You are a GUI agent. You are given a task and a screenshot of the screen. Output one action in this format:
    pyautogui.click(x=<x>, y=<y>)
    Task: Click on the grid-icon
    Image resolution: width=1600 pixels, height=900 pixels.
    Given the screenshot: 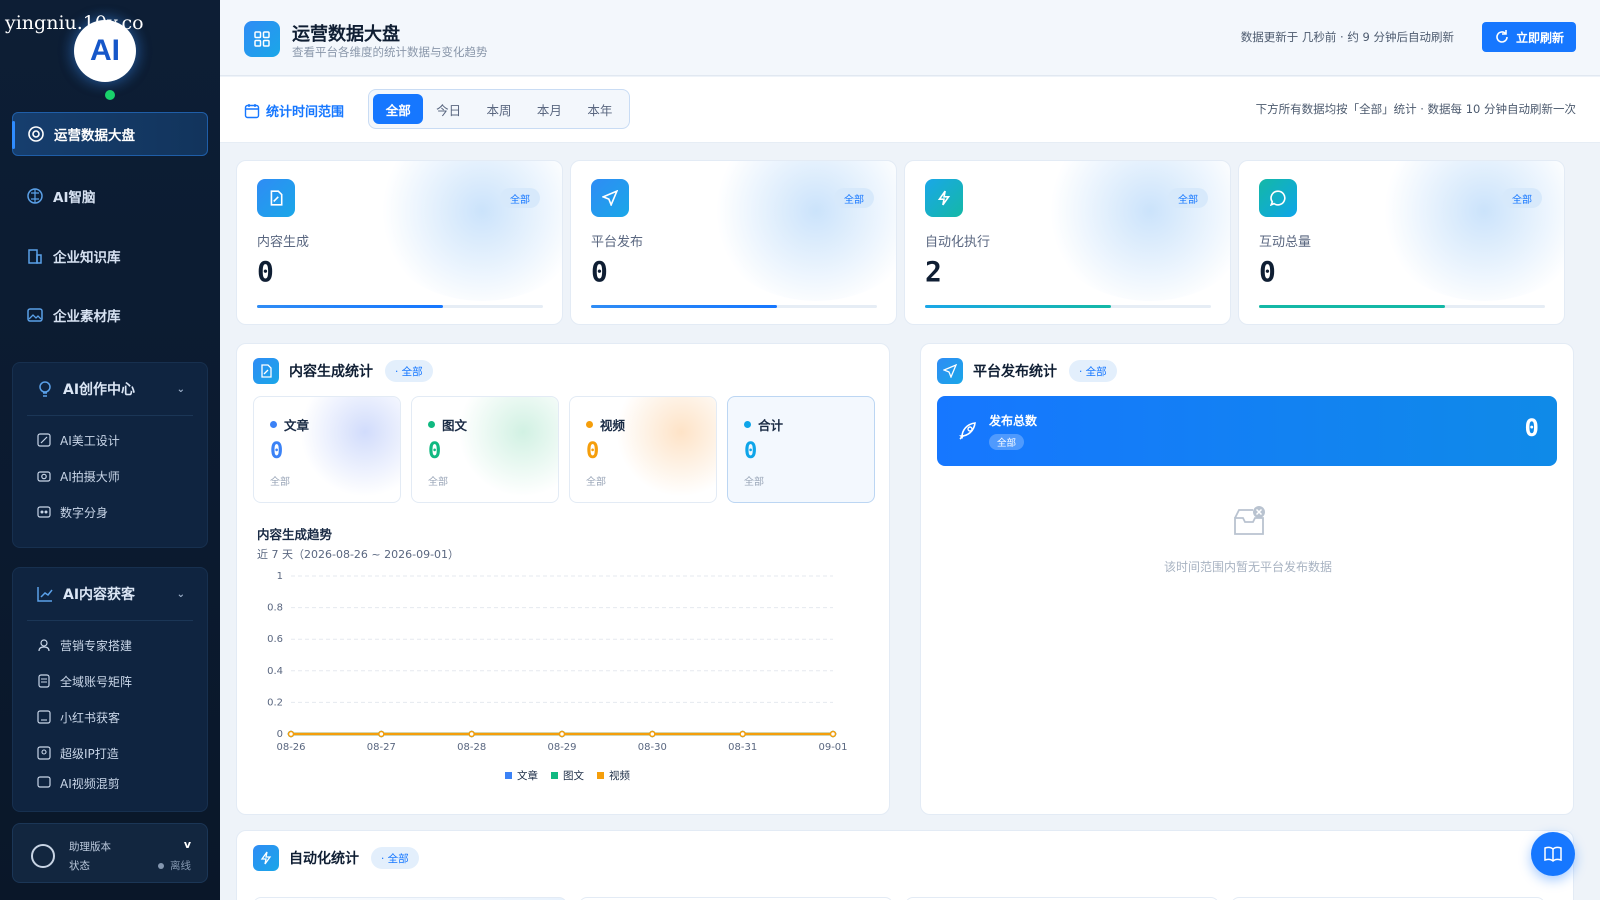 What is the action you would take?
    pyautogui.click(x=262, y=39)
    